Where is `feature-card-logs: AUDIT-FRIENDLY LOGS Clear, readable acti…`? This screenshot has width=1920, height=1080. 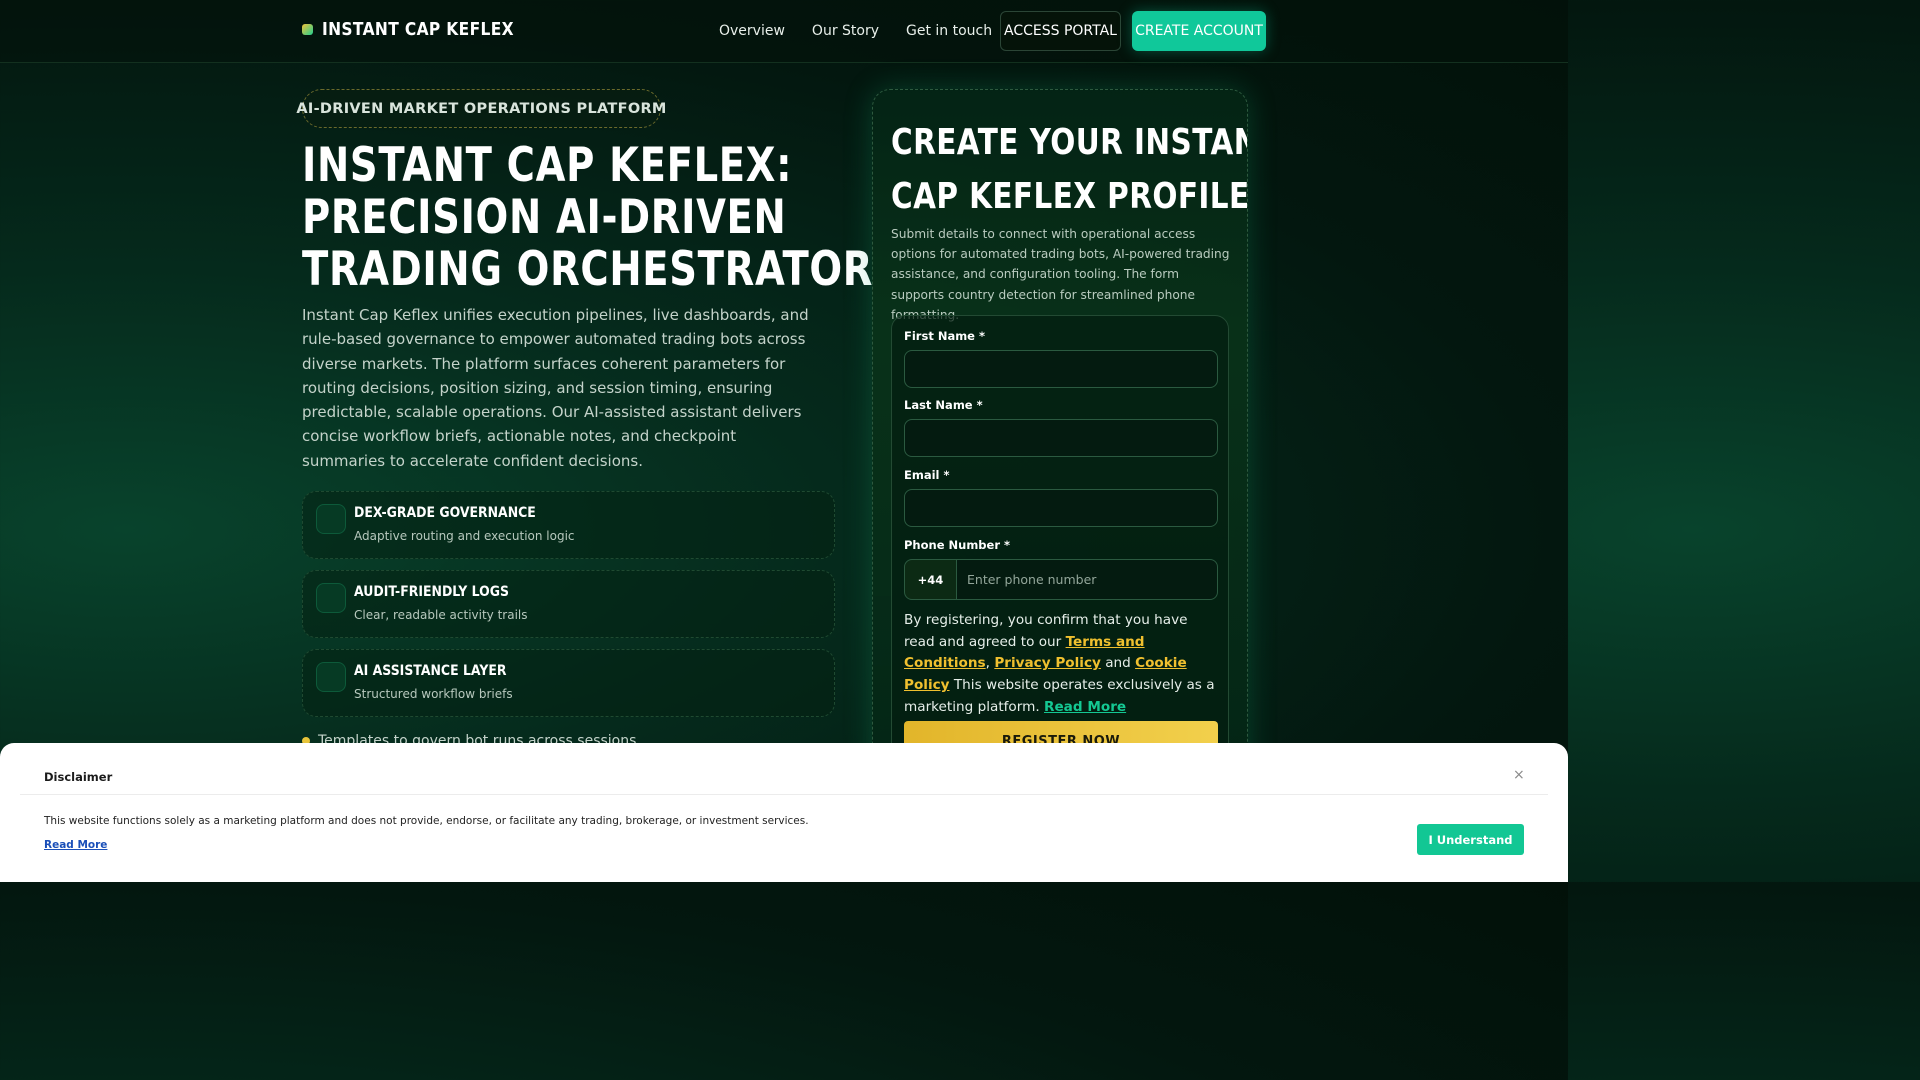 feature-card-logs: AUDIT-FRIENDLY LOGS Clear, readable acti… is located at coordinates (568, 604).